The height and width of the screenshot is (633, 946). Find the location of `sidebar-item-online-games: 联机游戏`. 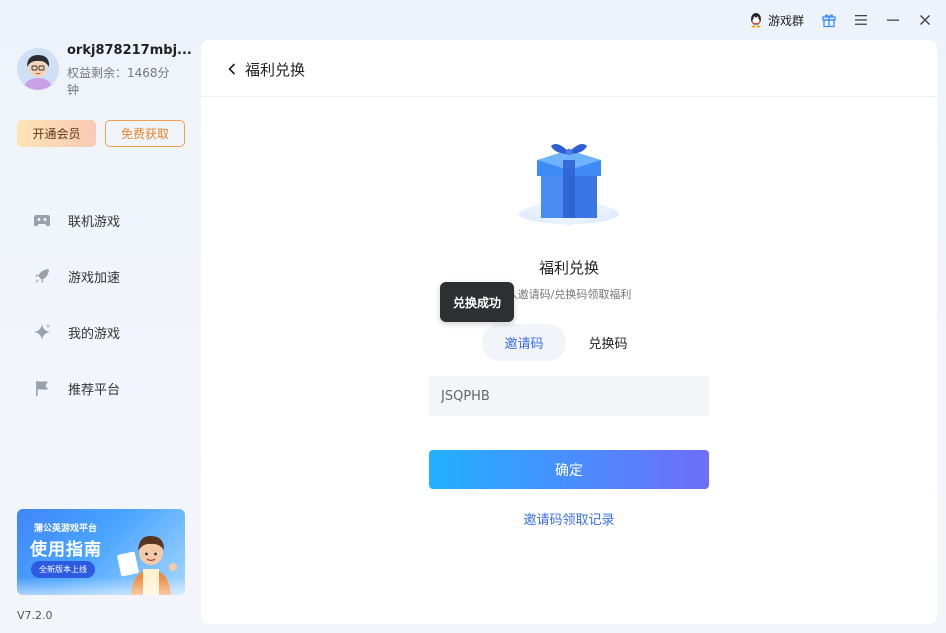

sidebar-item-online-games: 联机游戏 is located at coordinates (75, 220).